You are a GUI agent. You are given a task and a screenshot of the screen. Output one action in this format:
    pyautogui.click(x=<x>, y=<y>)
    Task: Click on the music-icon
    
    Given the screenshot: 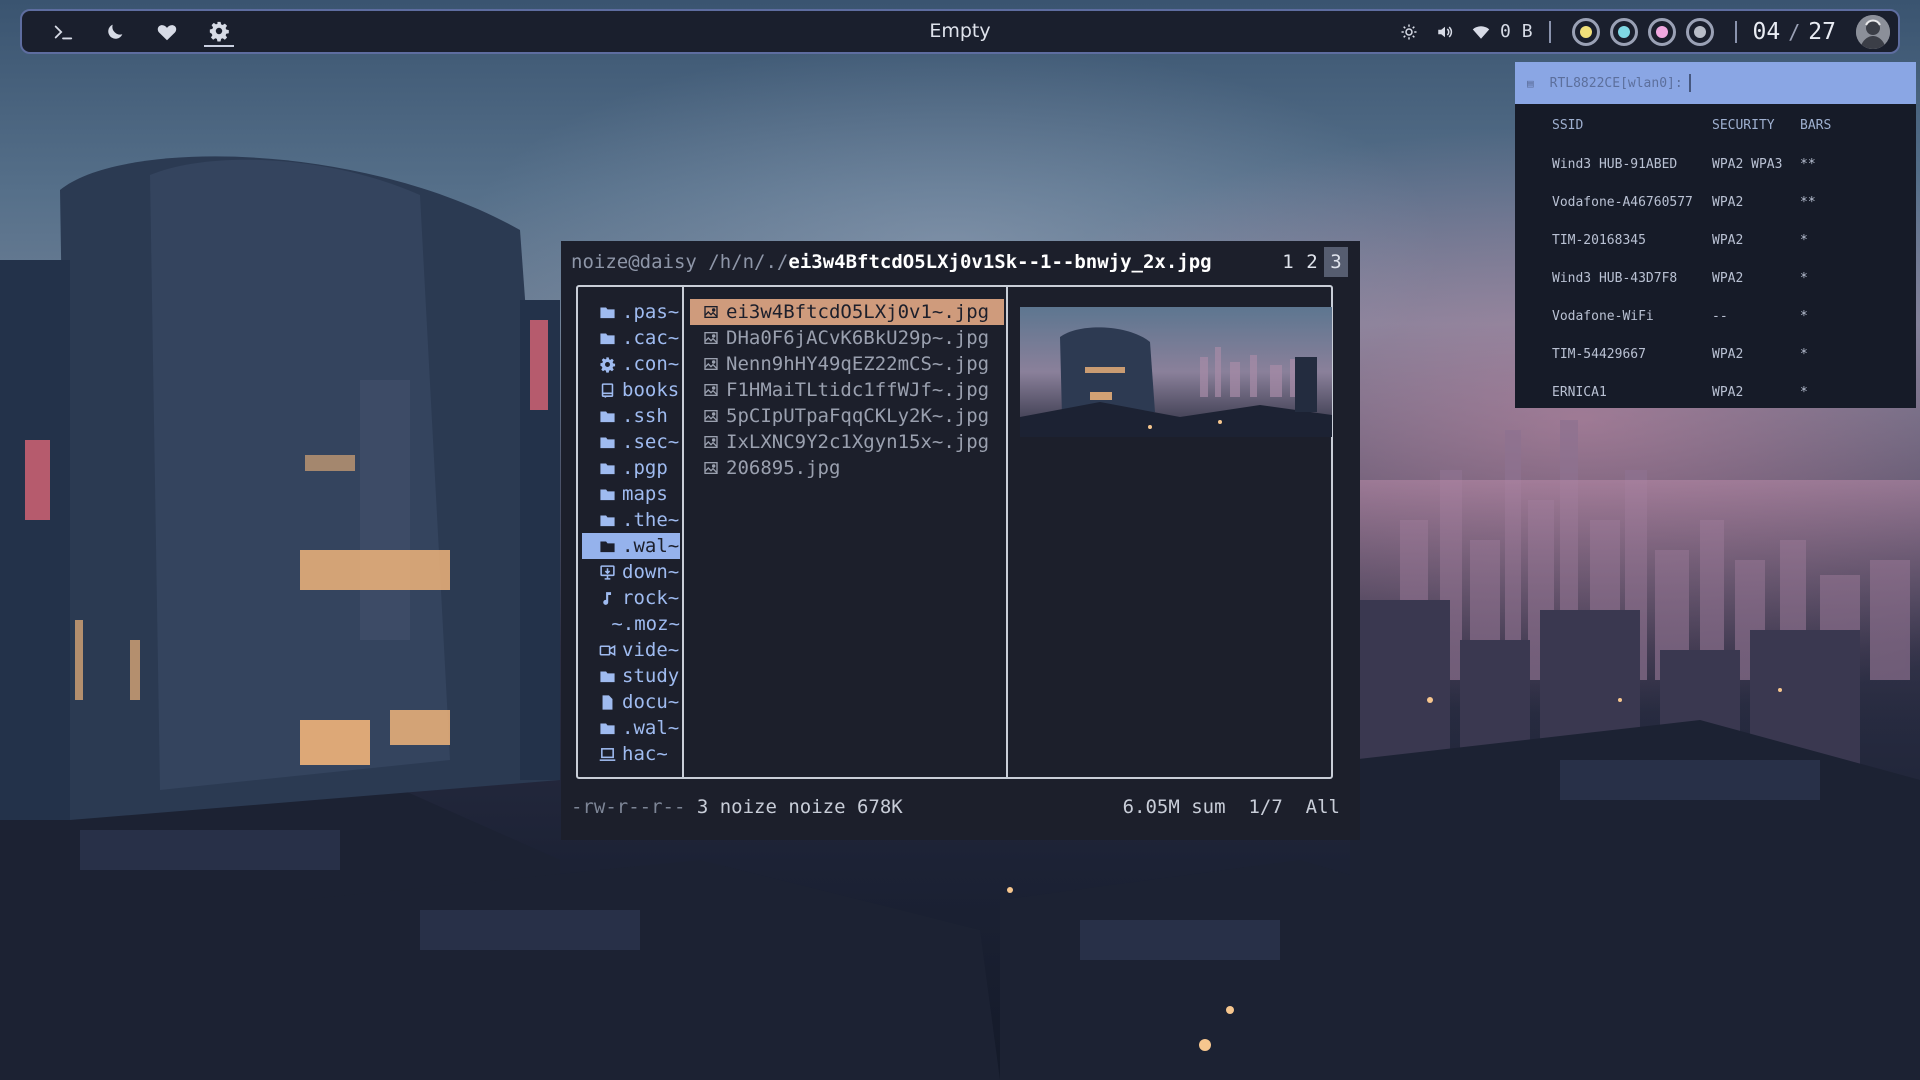 What is the action you would take?
    pyautogui.click(x=607, y=598)
    